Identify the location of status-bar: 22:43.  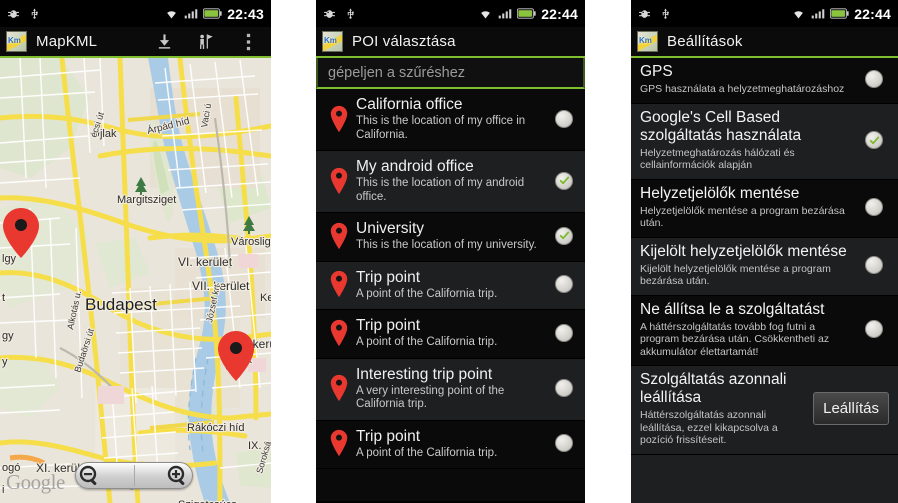
(135, 13).